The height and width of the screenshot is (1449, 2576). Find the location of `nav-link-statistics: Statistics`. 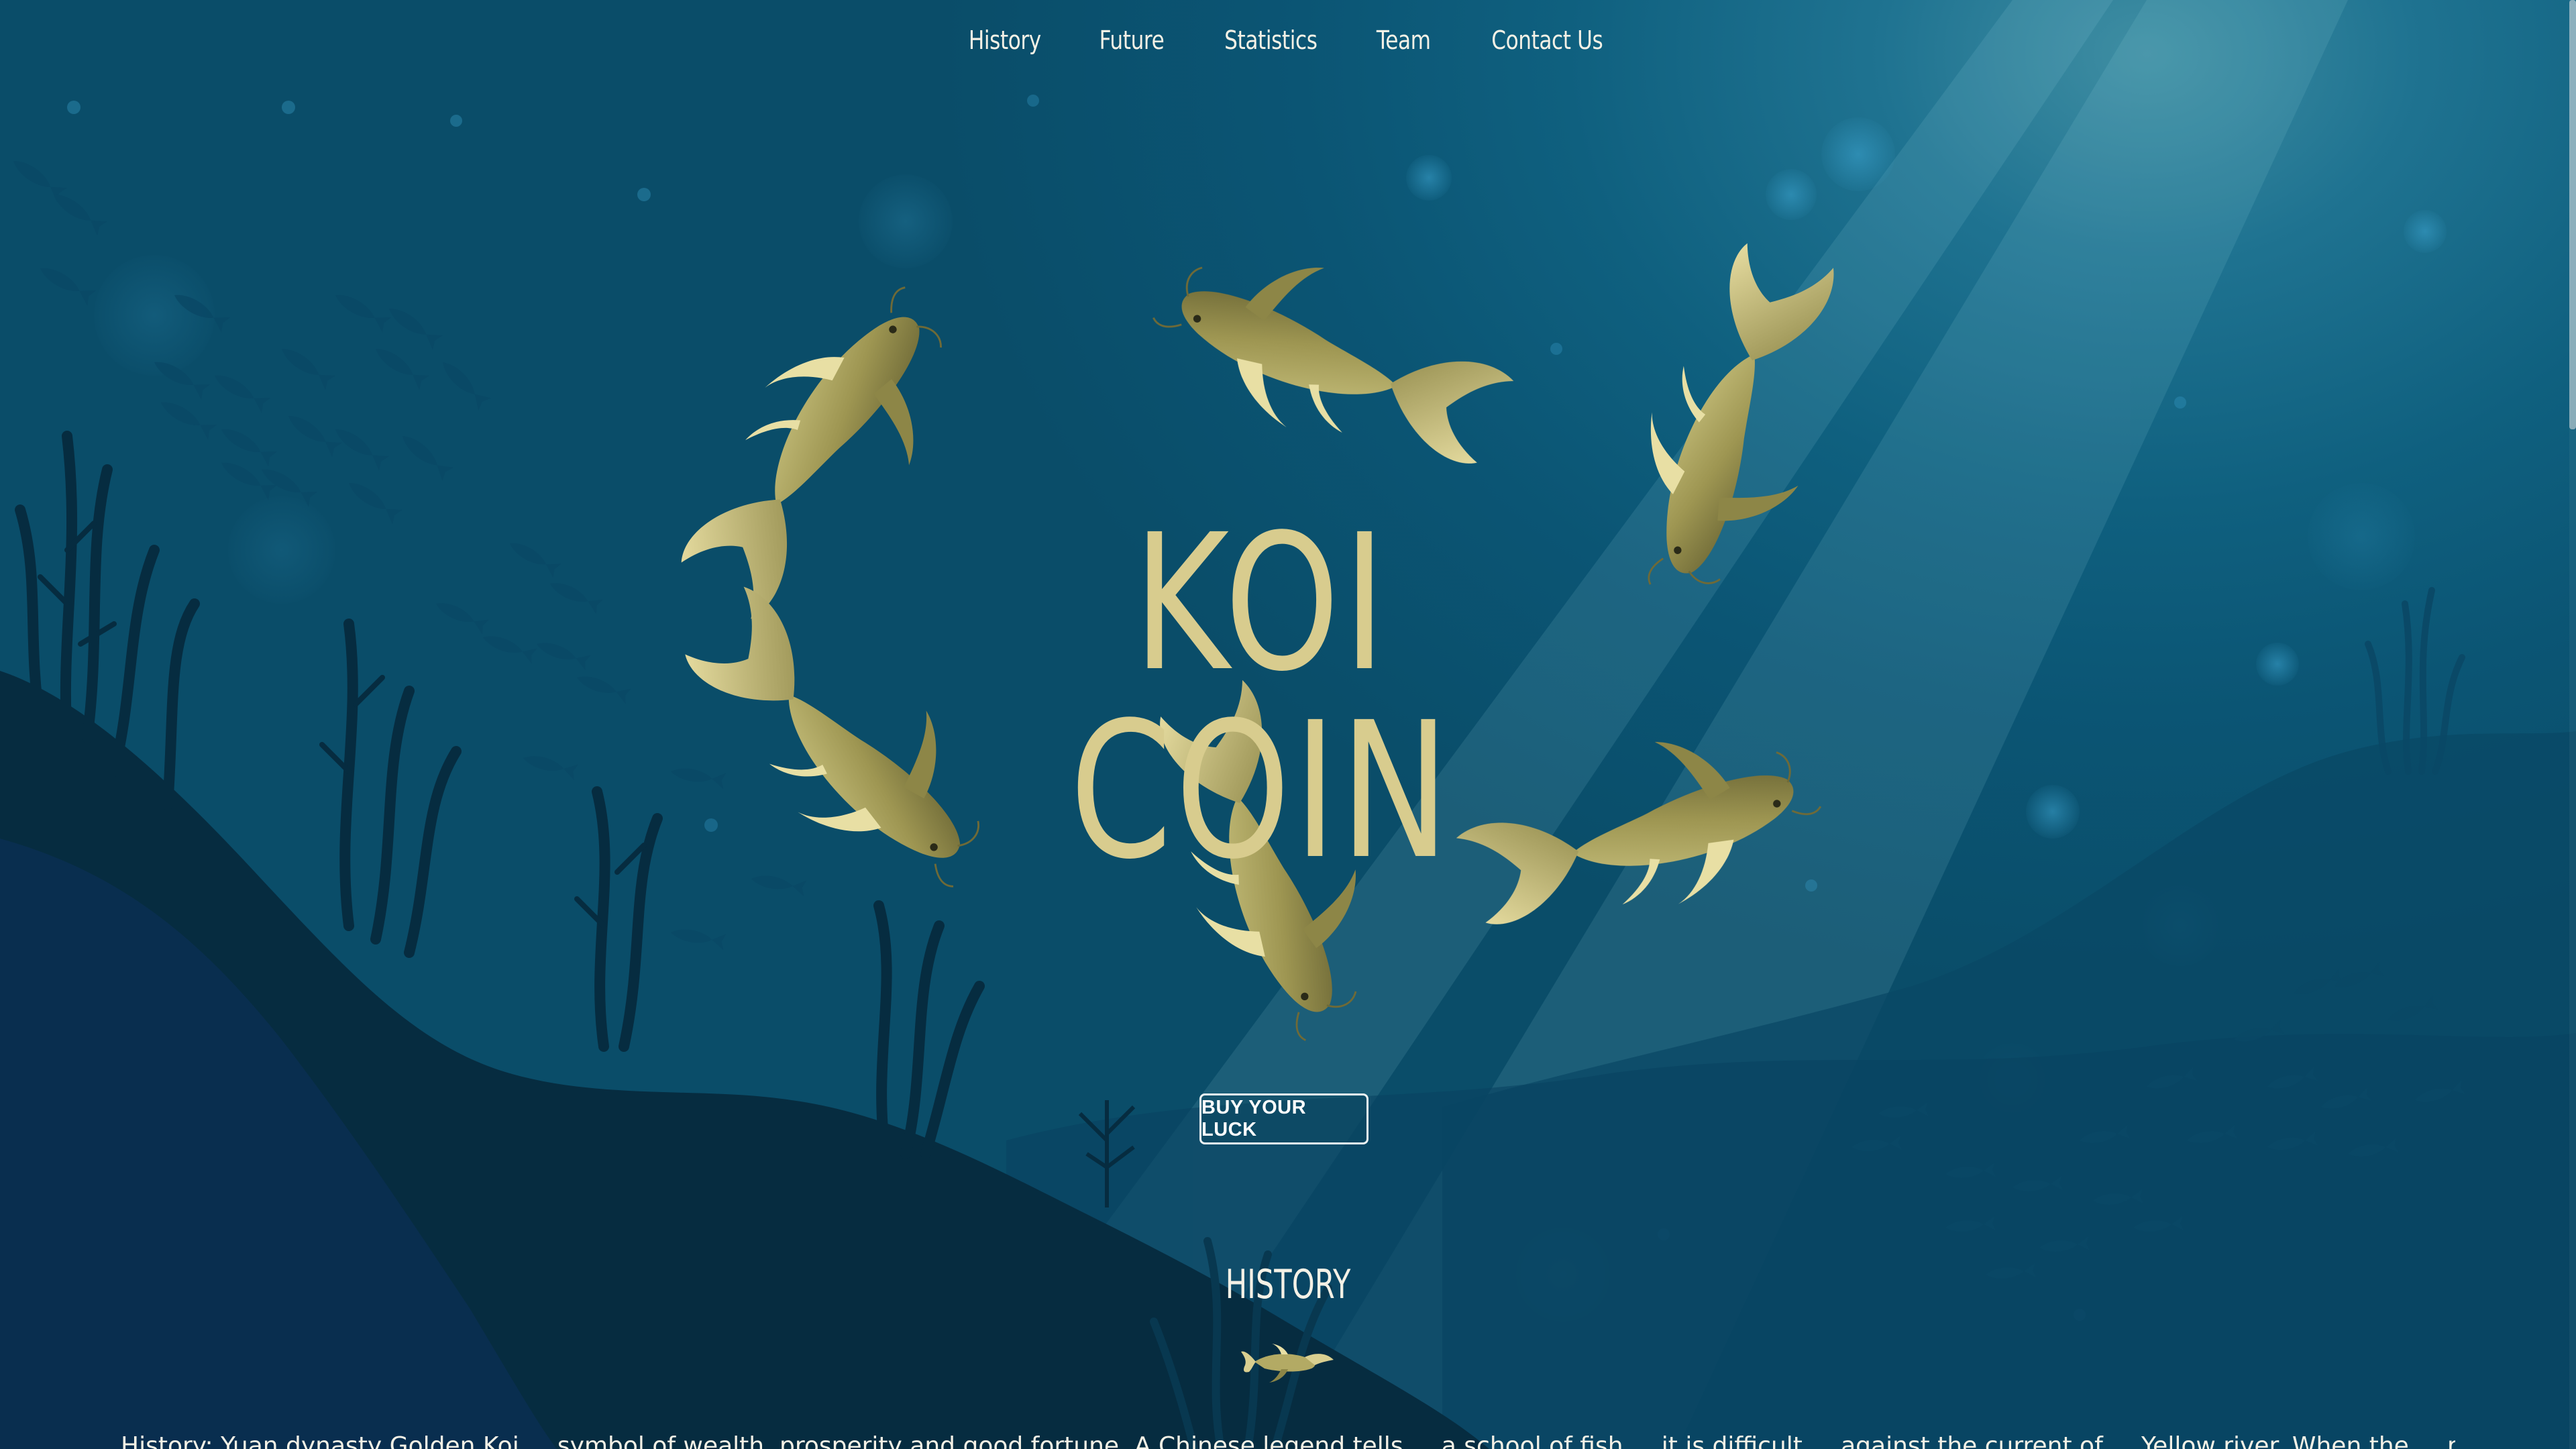

nav-link-statistics: Statistics is located at coordinates (1271, 40).